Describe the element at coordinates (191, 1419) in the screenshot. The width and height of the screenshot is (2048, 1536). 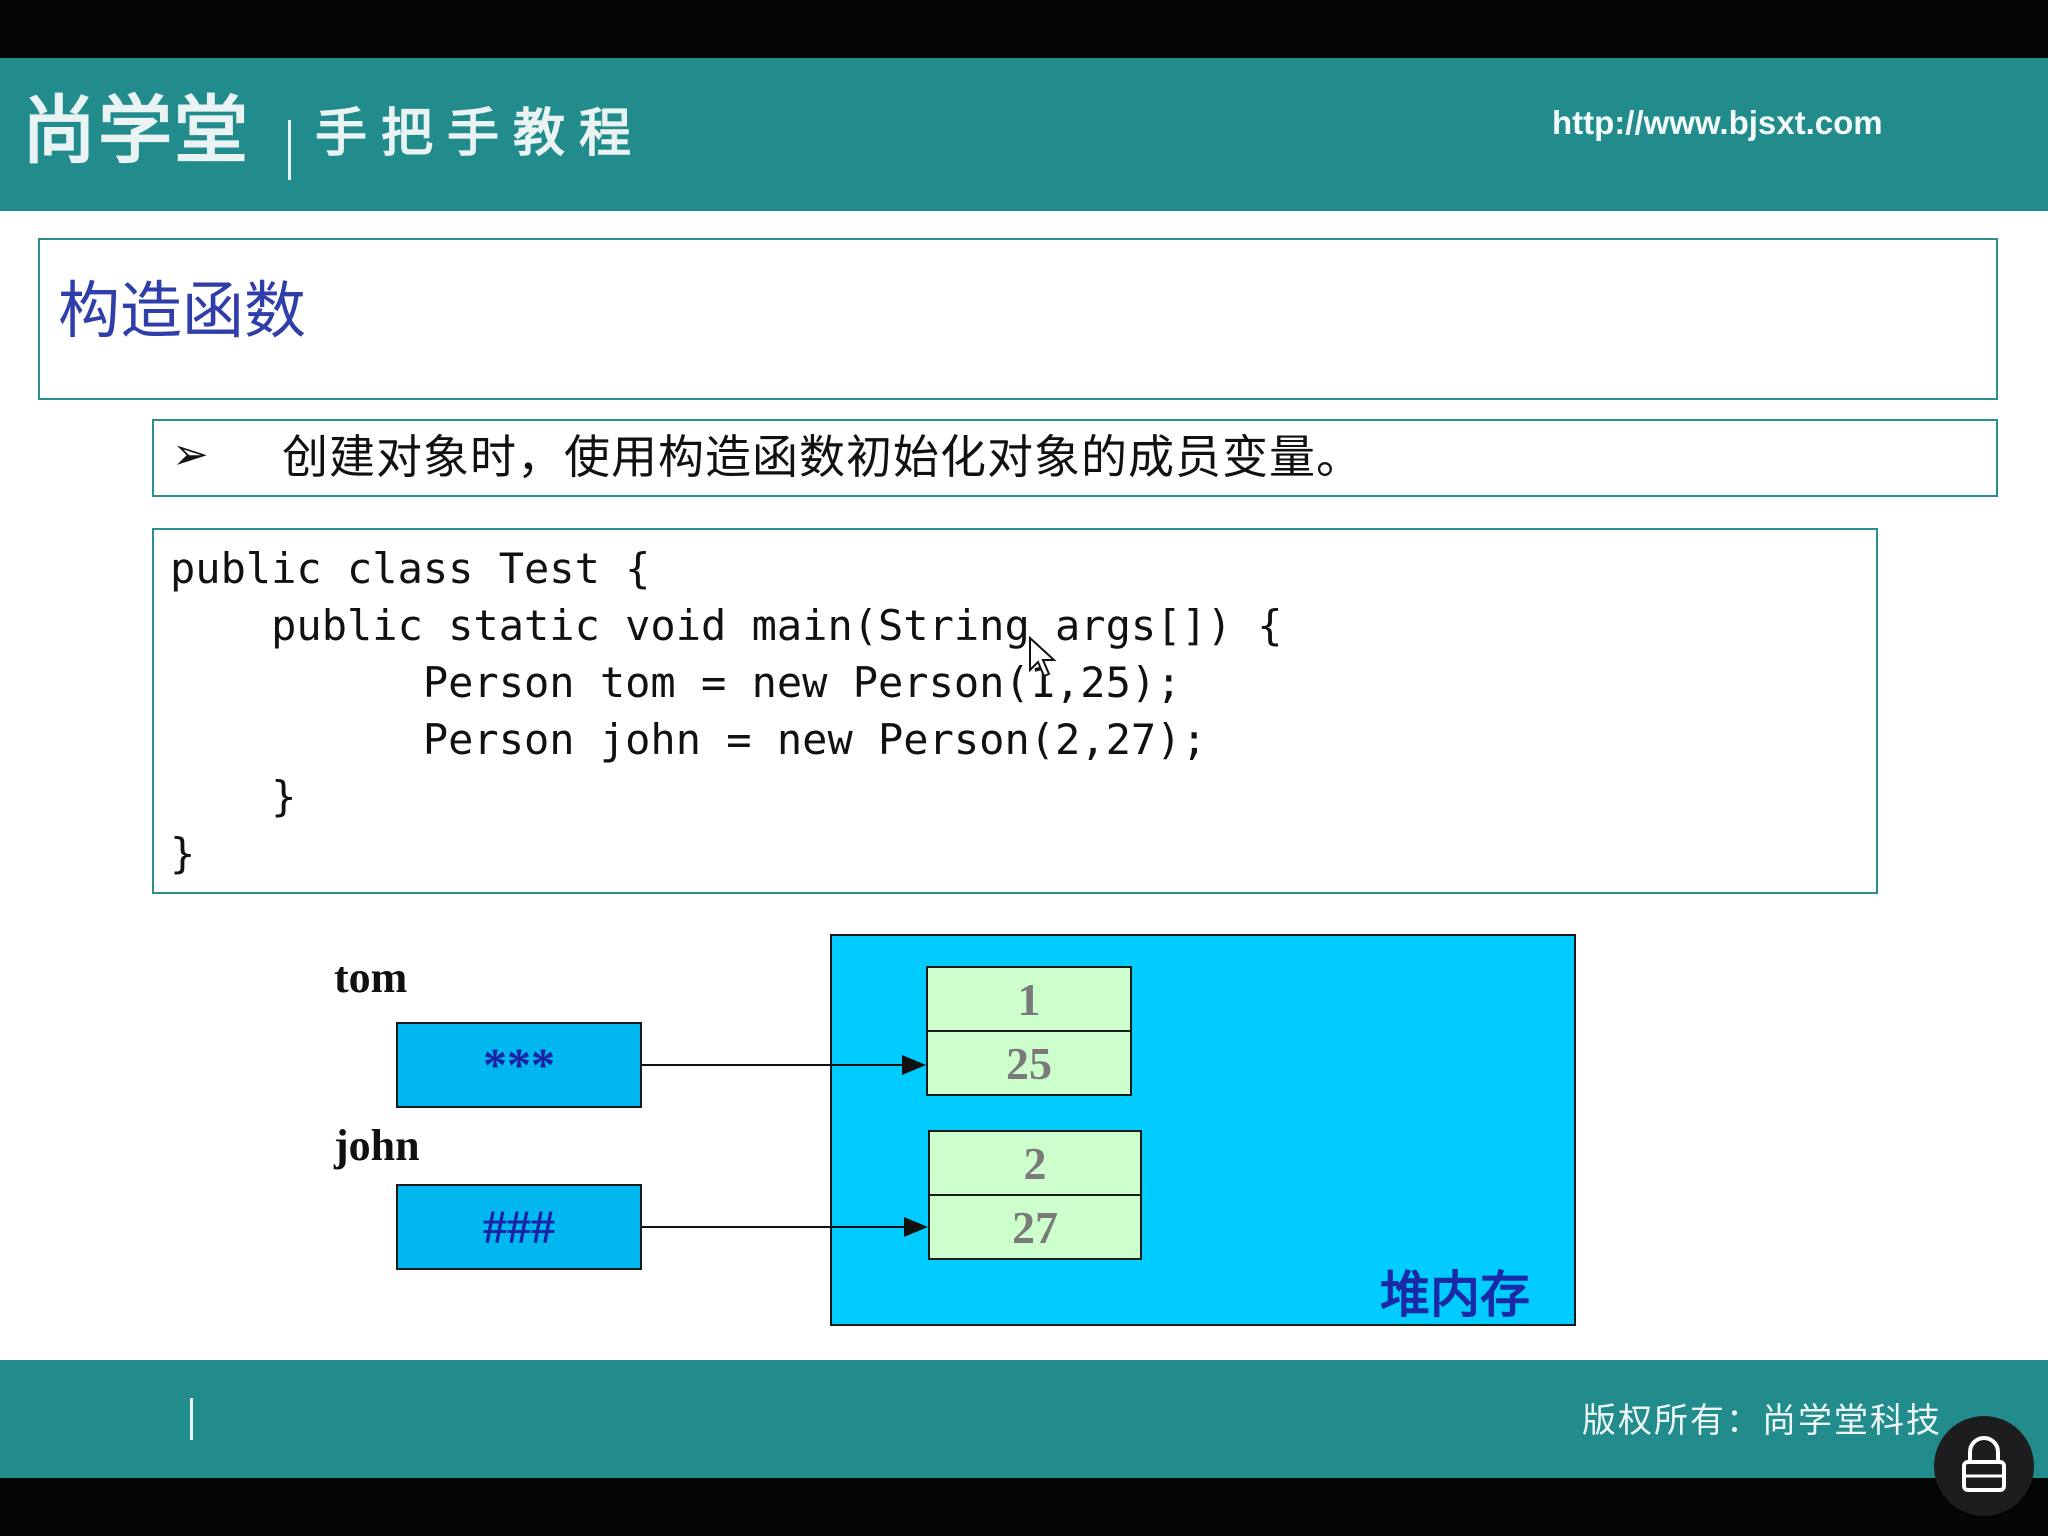
I see `footer-divider` at that location.